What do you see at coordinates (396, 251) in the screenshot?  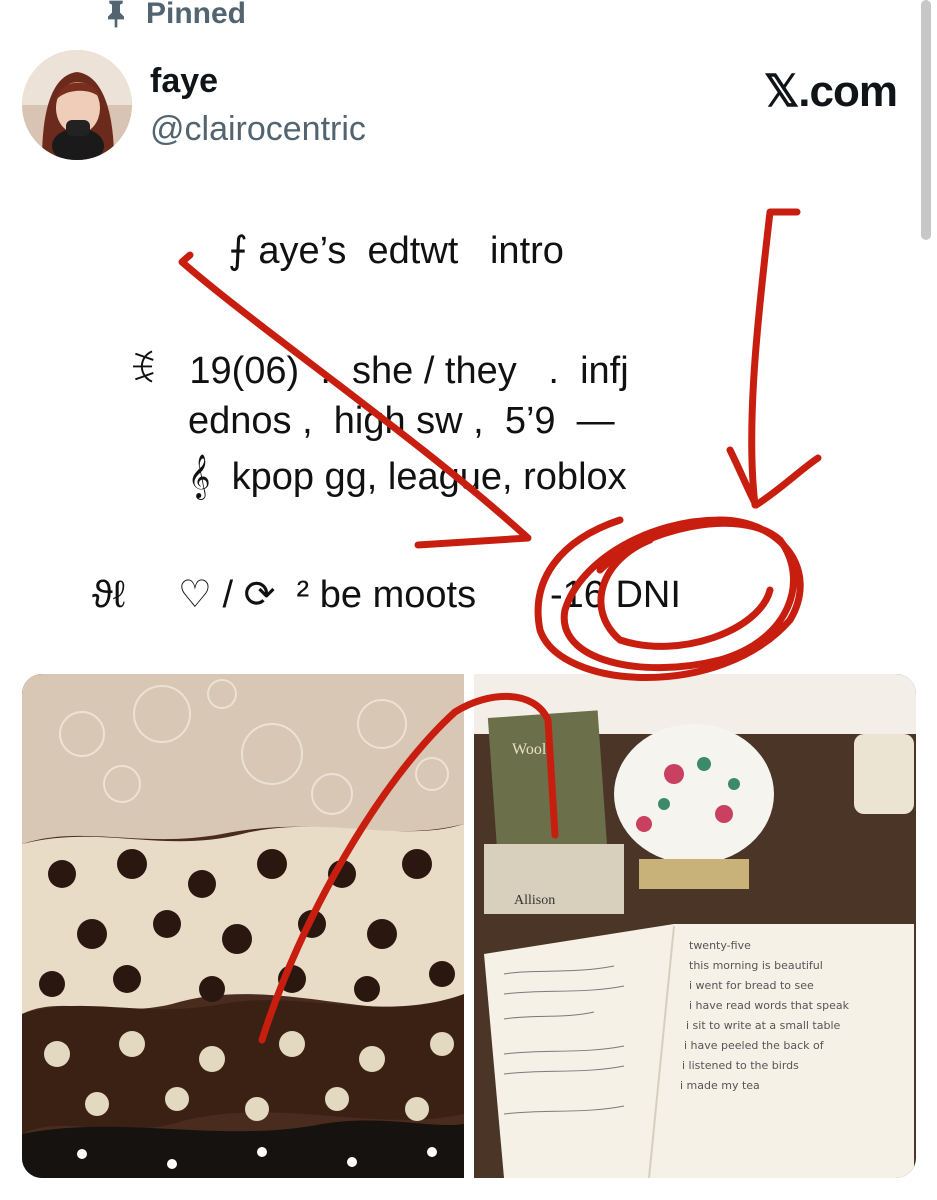 I see `intro-title: ⨍ aye’s edtwt intro` at bounding box center [396, 251].